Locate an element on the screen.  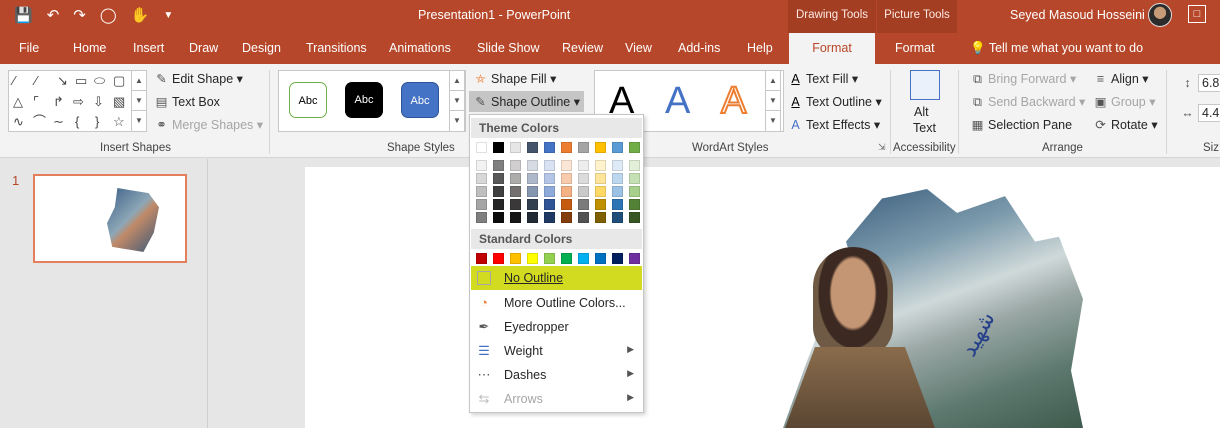
touch-mode-icon: ✋ is located at coordinates (140, 16).